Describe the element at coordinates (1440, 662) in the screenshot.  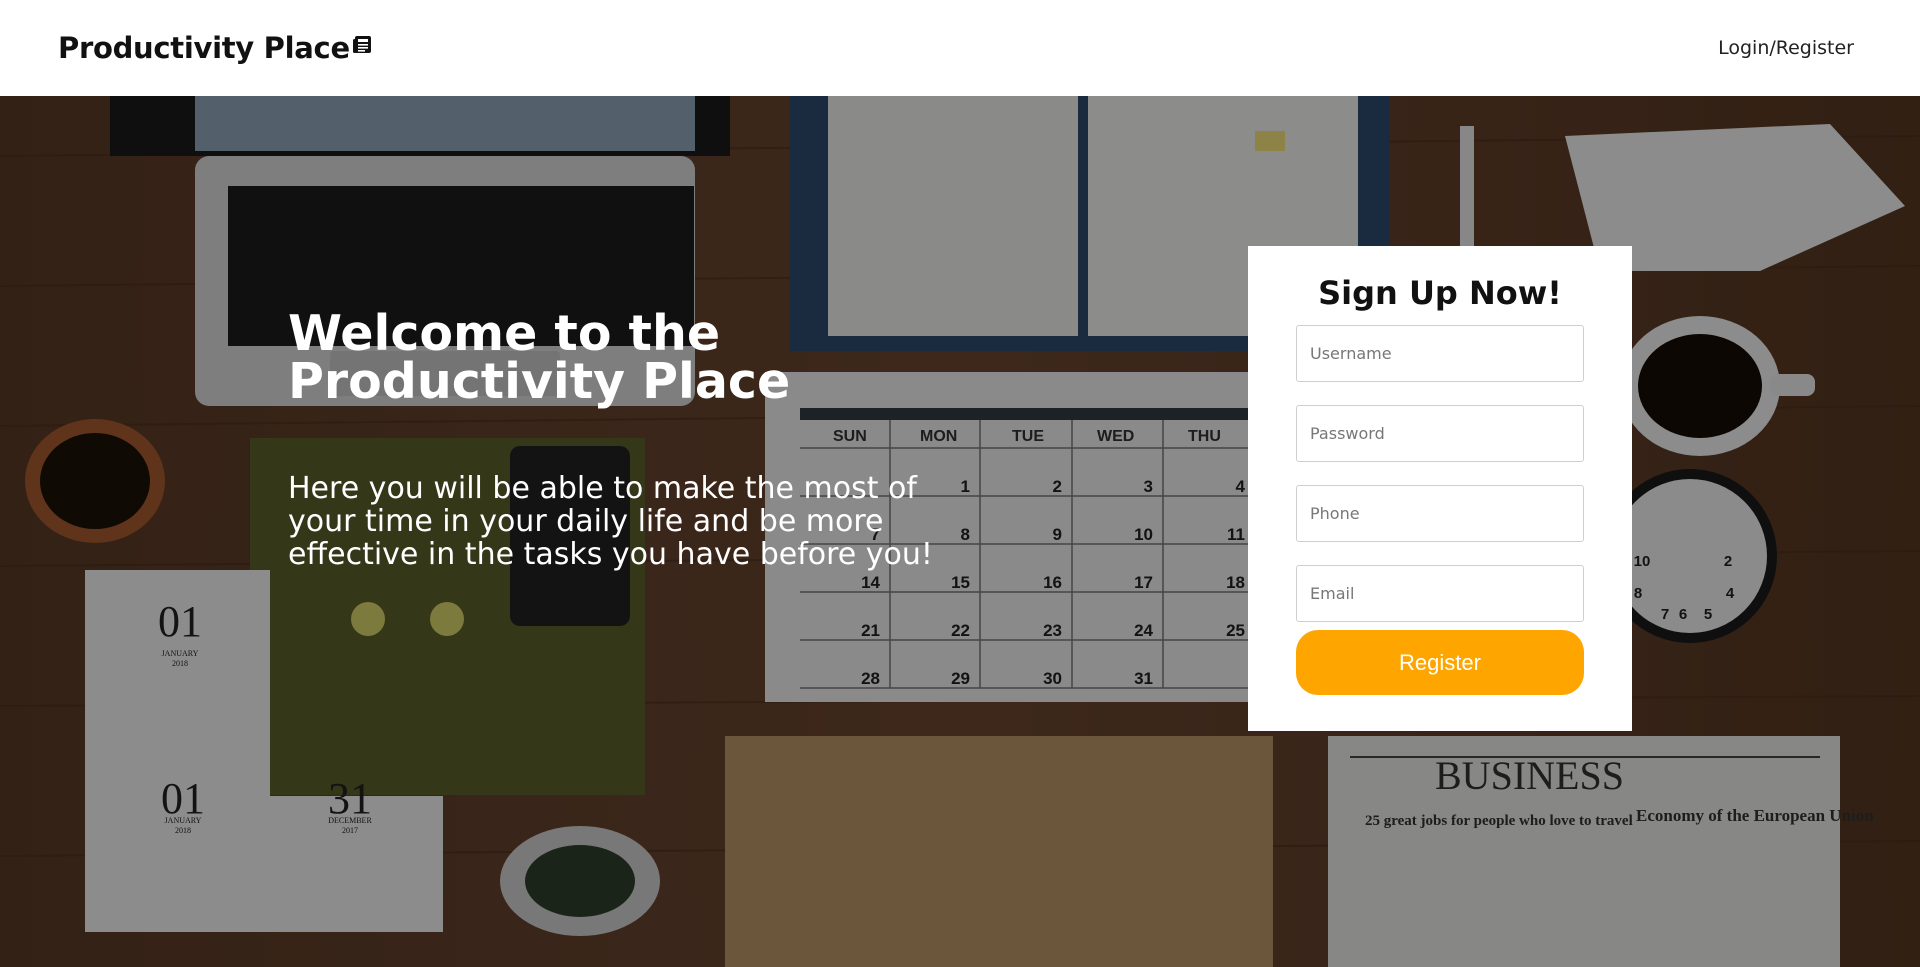
I see `register-button: Register` at that location.